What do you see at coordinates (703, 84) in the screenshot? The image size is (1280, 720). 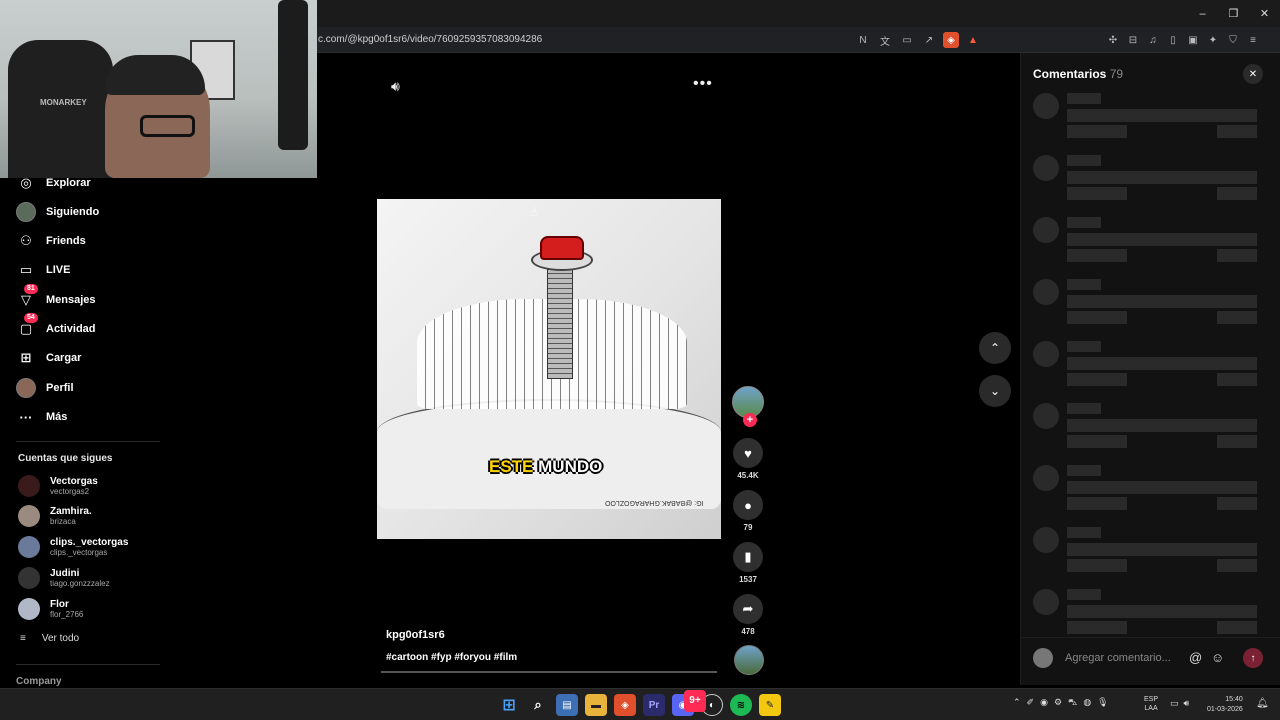 I see `more-options-icon: •••` at bounding box center [703, 84].